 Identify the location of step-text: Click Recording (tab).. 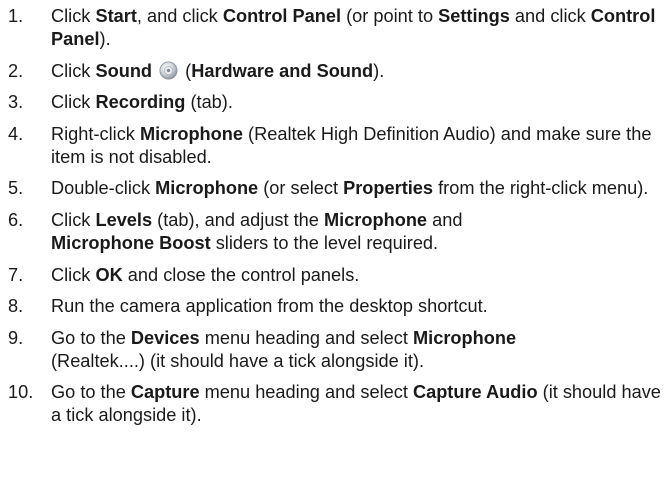
(142, 102).